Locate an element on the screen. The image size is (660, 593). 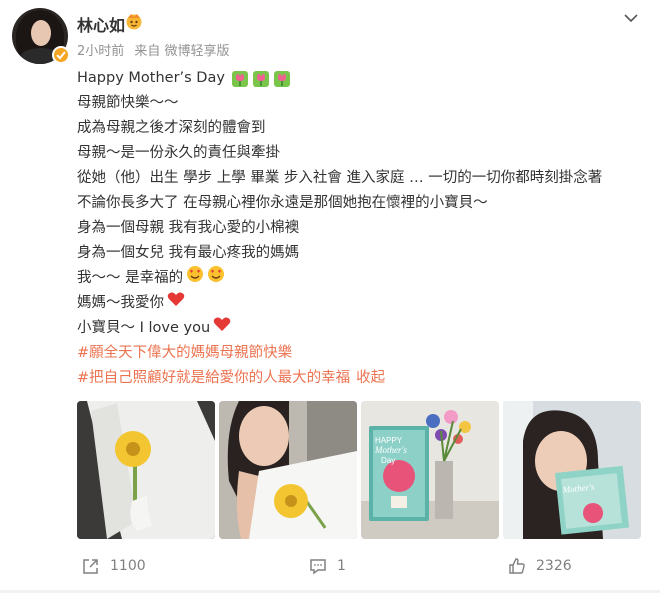
like-button: 2326 is located at coordinates (540, 566).